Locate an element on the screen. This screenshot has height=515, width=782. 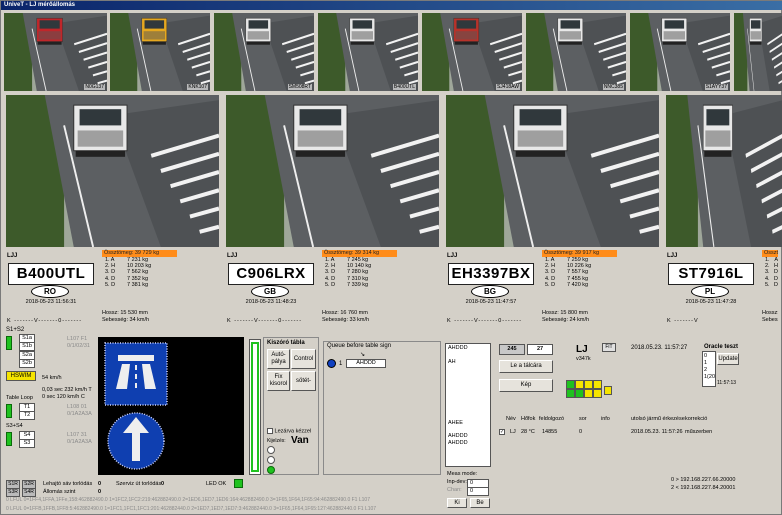
thumbnail-plate: KNK107 is located at coordinates (197, 87).